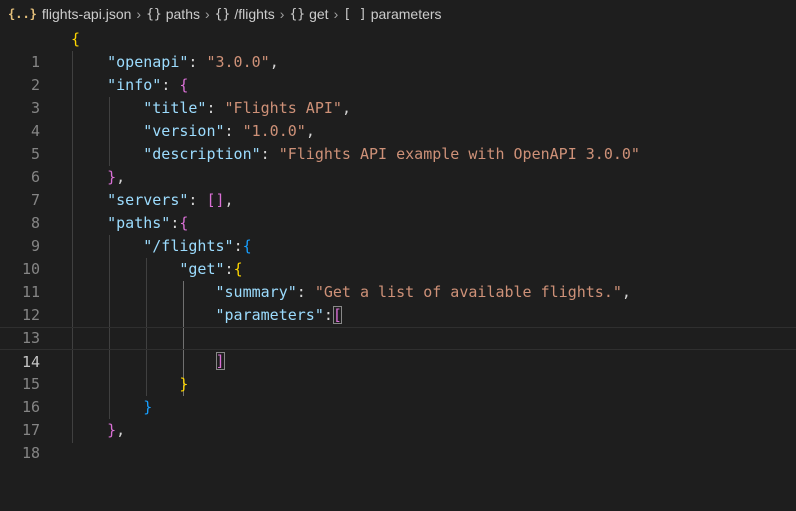 The width and height of the screenshot is (796, 511). Describe the element at coordinates (148, 361) in the screenshot. I see `code-text: ]` at that location.